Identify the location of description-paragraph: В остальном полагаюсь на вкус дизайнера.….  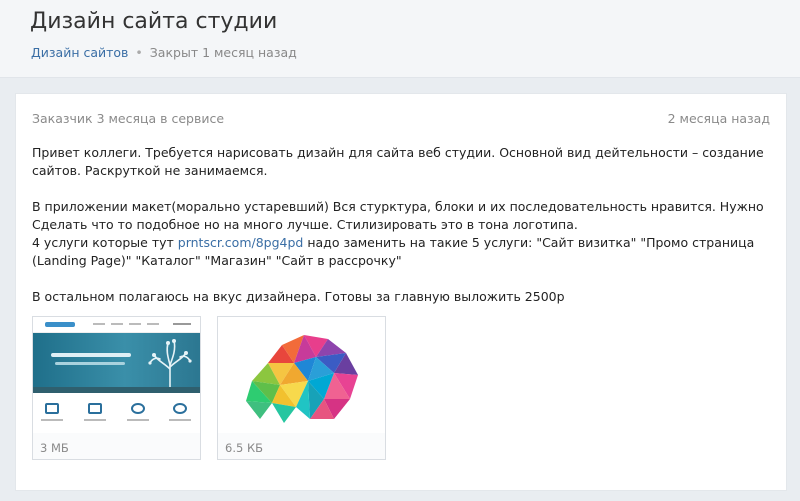
(298, 296).